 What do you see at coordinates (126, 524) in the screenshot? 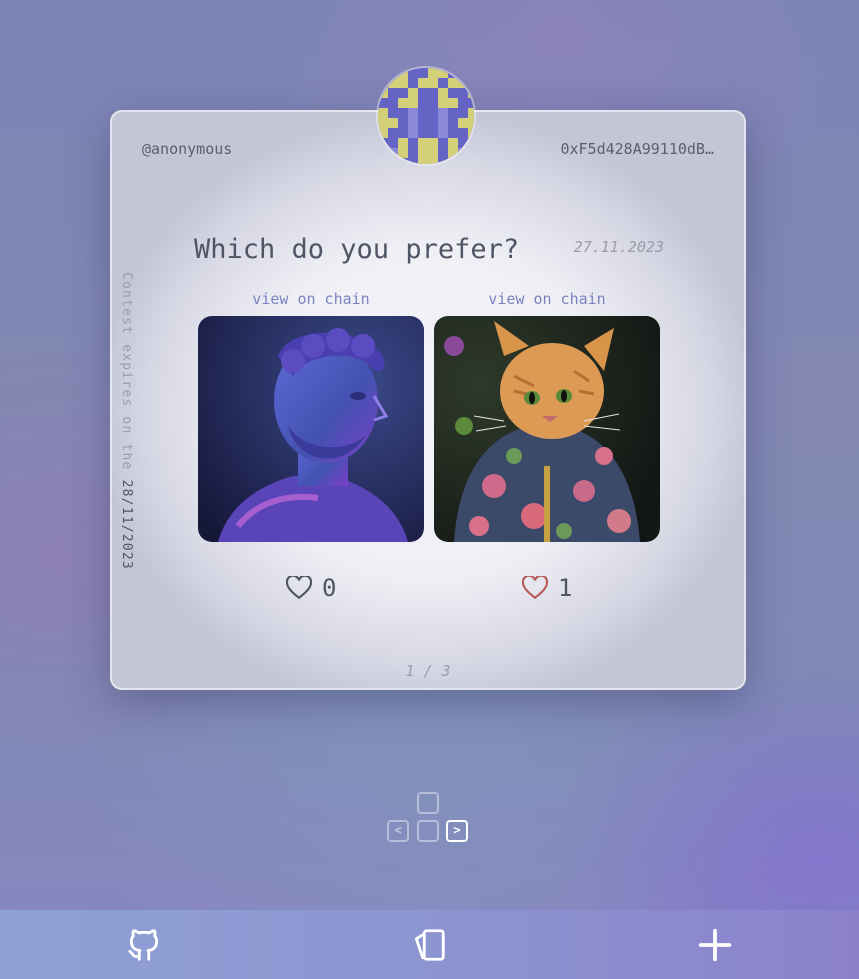
I see `expiry-date: 28/11/2023` at bounding box center [126, 524].